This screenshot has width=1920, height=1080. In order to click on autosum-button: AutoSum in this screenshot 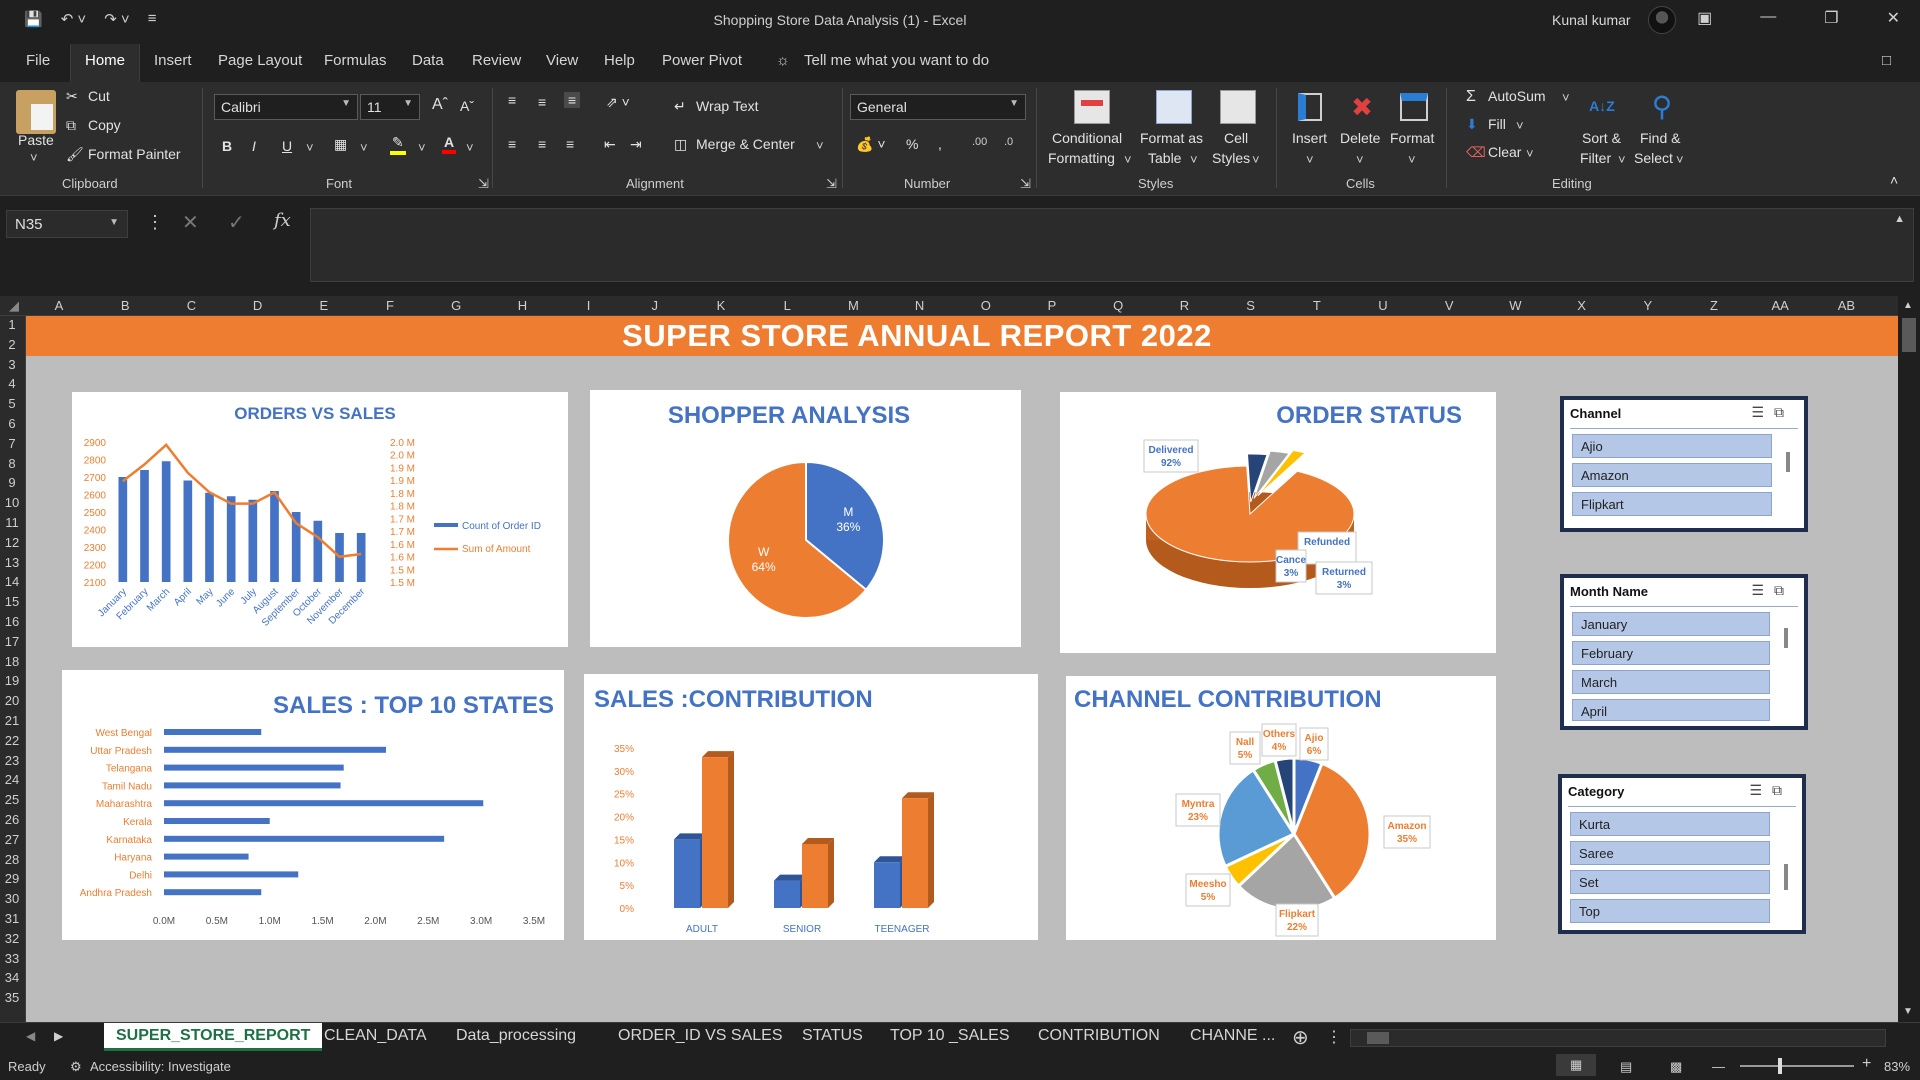, I will do `click(1517, 96)`.